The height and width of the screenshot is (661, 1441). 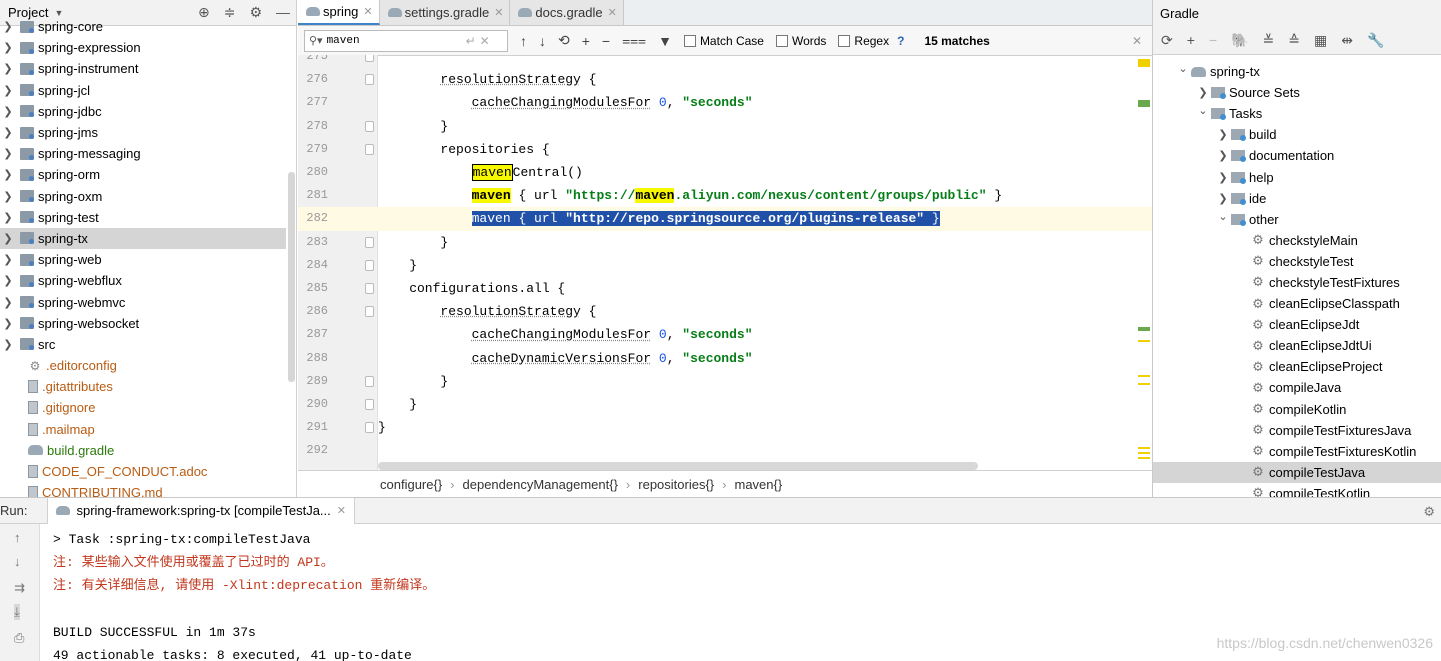 What do you see at coordinates (1429, 512) in the screenshot?
I see `gear-icon: ⚙` at bounding box center [1429, 512].